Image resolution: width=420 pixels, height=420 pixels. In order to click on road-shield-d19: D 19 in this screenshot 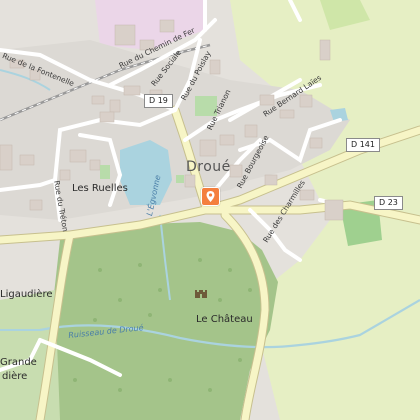, I will do `click(158, 101)`.